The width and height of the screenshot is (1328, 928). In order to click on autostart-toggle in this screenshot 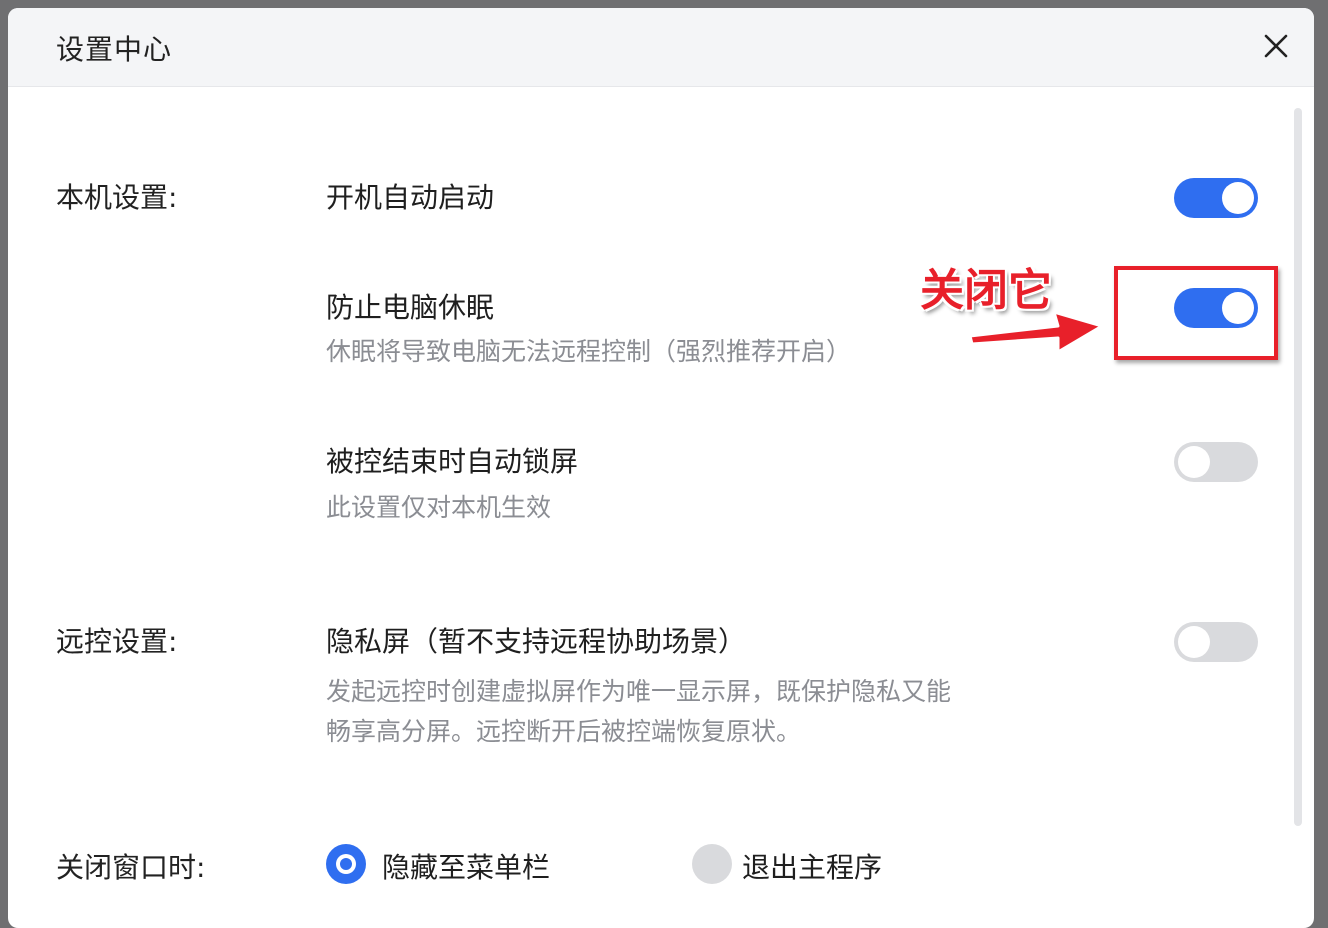, I will do `click(1216, 198)`.